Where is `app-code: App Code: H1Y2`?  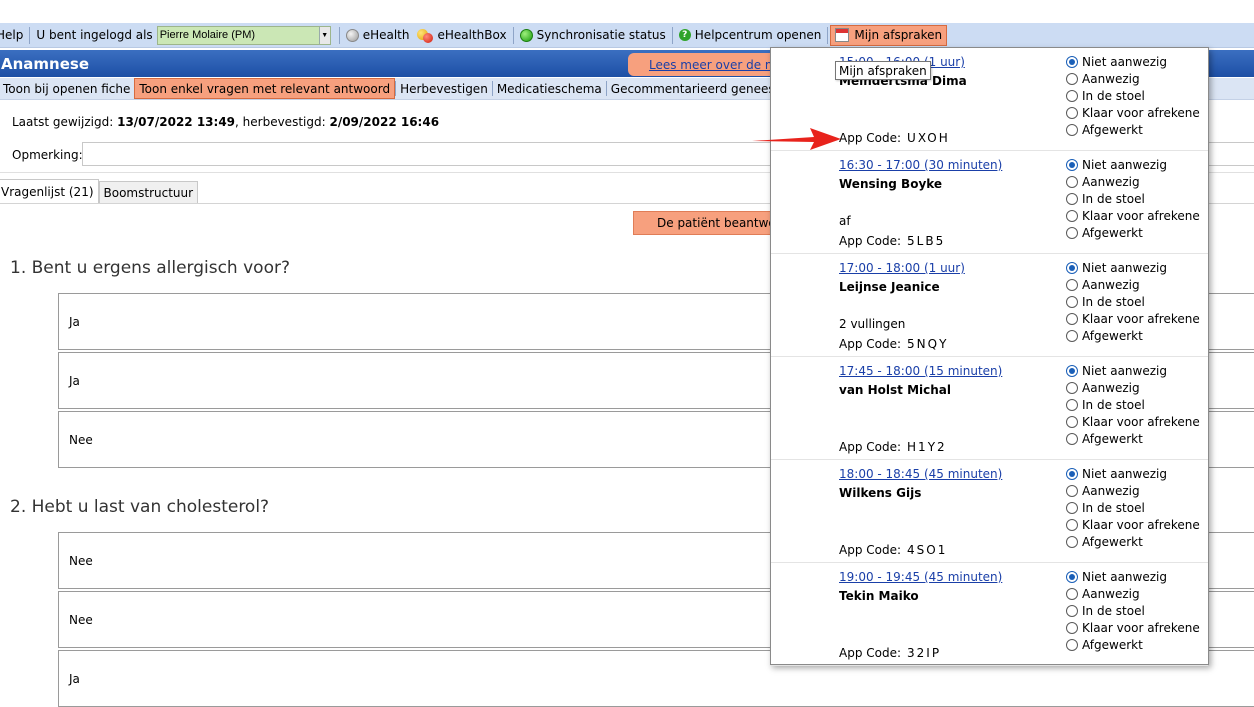 app-code: App Code: H1Y2 is located at coordinates (893, 447).